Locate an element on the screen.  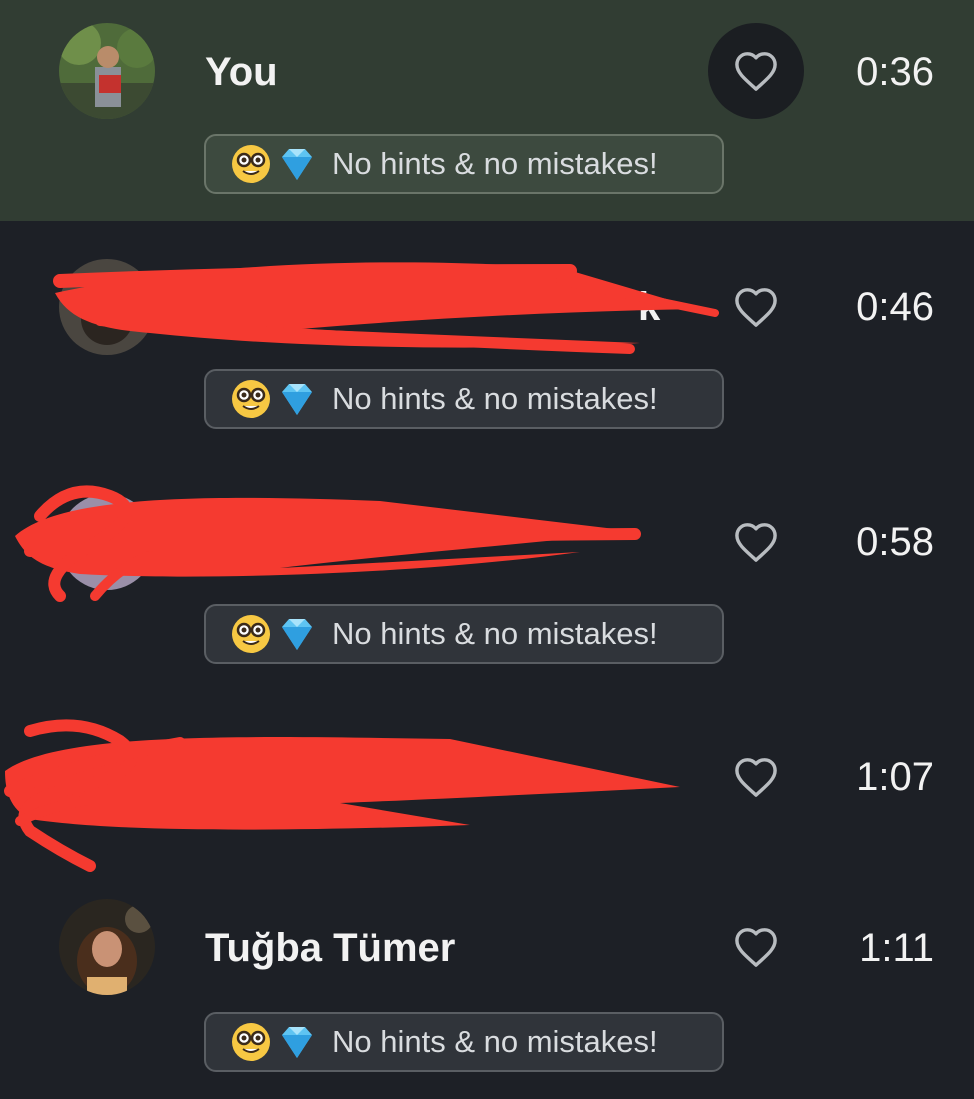
solve-time: 0:36 is located at coordinates (895, 72).